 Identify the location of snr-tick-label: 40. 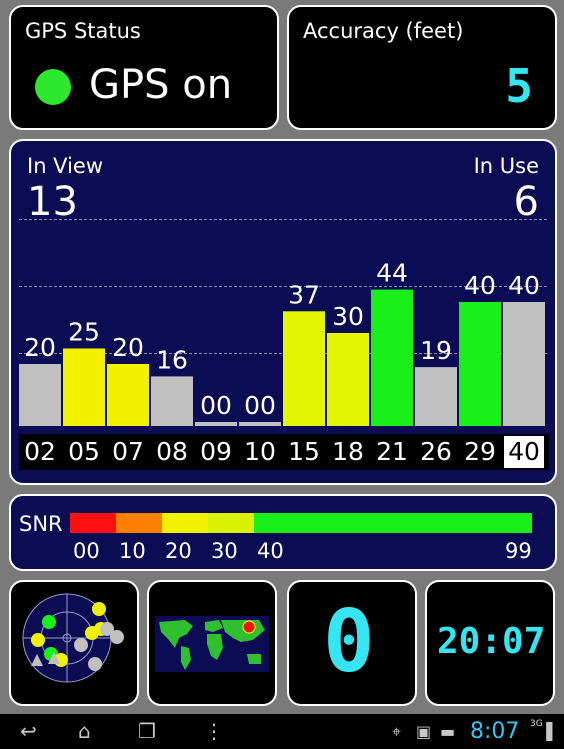
(270, 551).